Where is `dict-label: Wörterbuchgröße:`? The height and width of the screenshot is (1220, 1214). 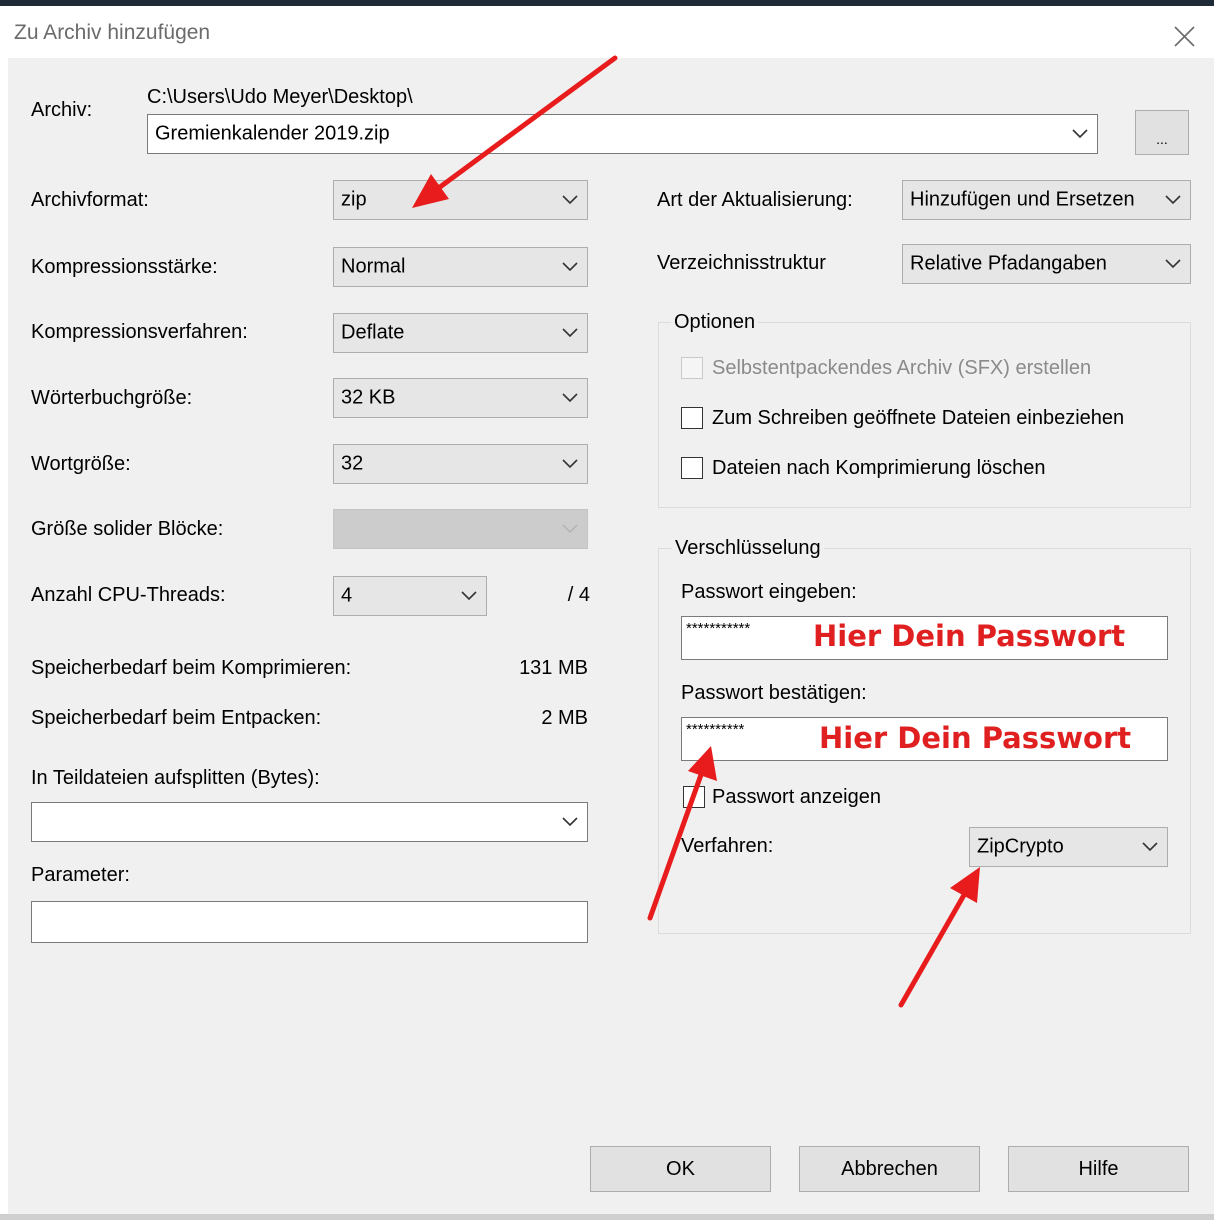
dict-label: Wörterbuchgröße: is located at coordinates (112, 398).